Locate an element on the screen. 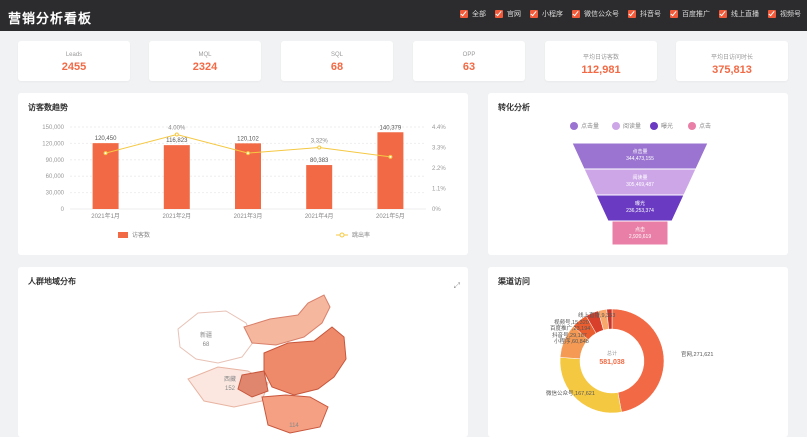  x-tick-label: 2021年2月 is located at coordinates (176, 216).